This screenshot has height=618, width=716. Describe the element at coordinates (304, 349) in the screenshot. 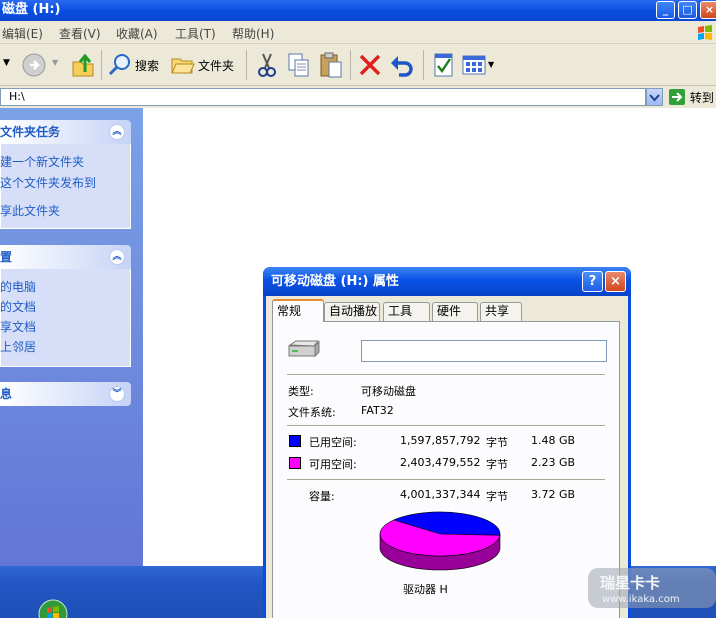

I see `removable-drive-icon` at that location.